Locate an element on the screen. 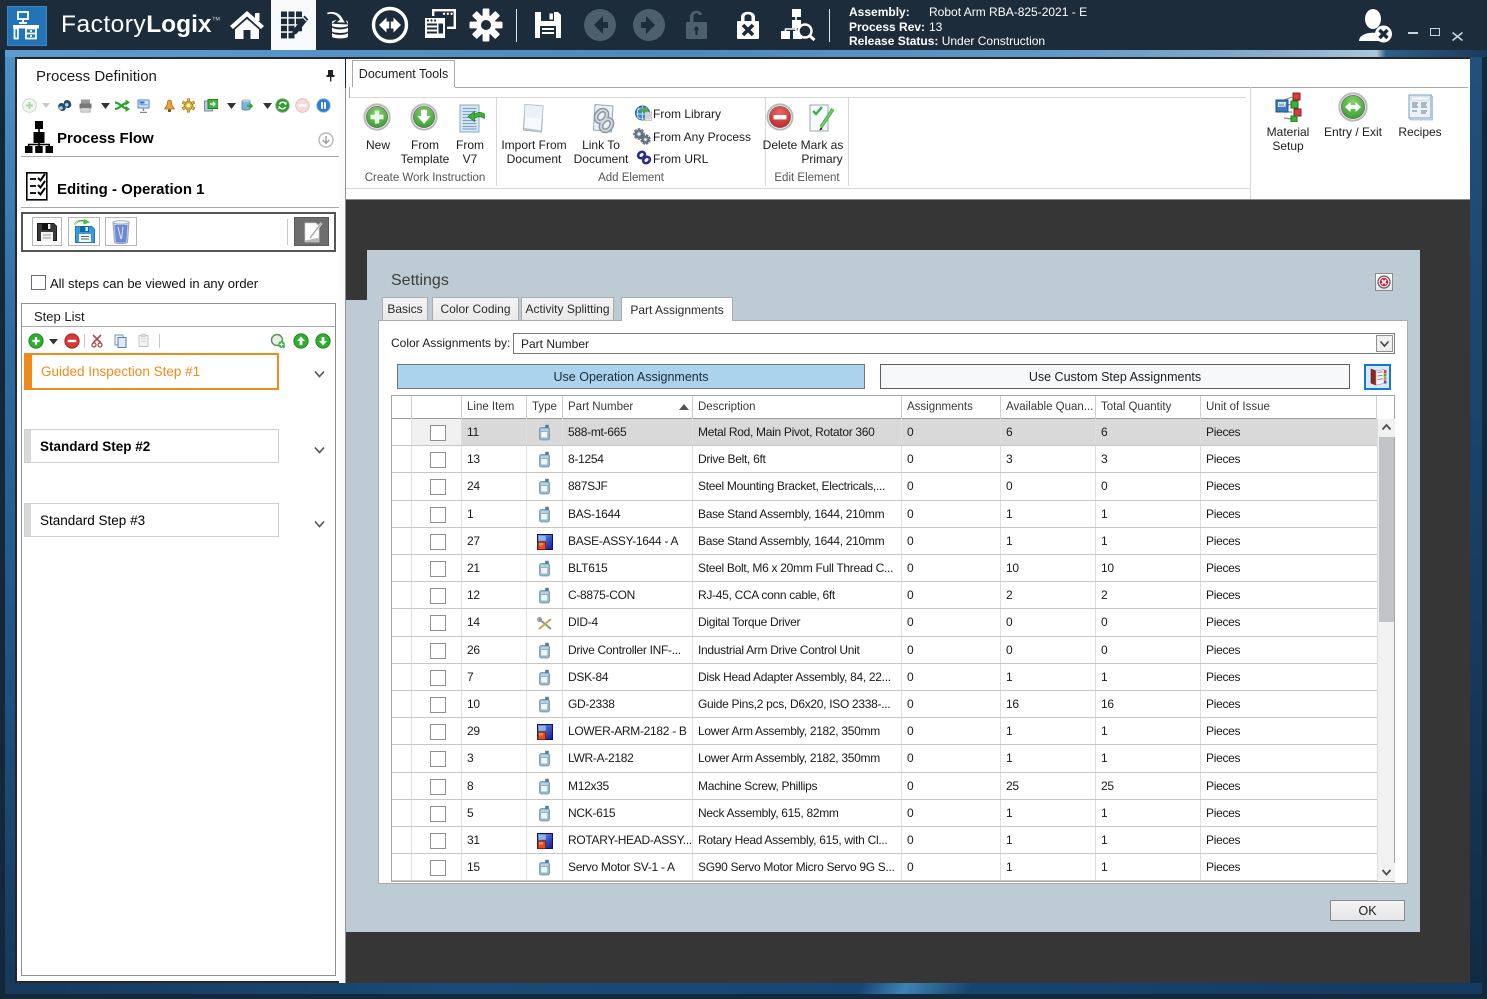  svg-text: WU is located at coordinates (1283, 105).